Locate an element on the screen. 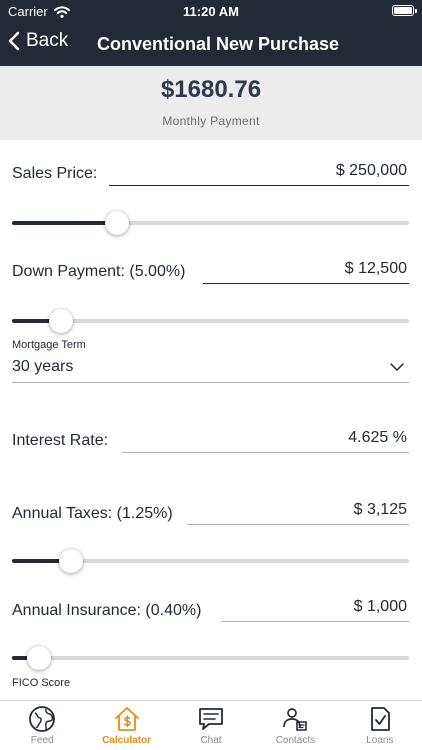 The height and width of the screenshot is (750, 422). tab-chat: Chat is located at coordinates (211, 725).